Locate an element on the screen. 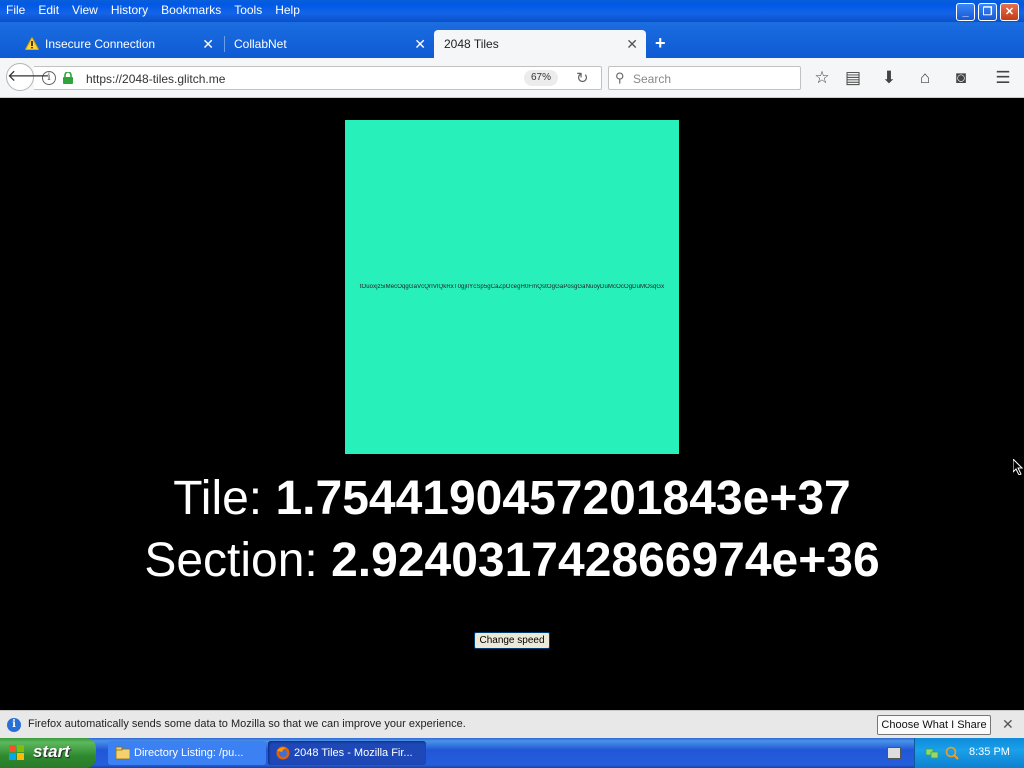 This screenshot has height=768, width=1024. menu-tools: Tools is located at coordinates (248, 10).